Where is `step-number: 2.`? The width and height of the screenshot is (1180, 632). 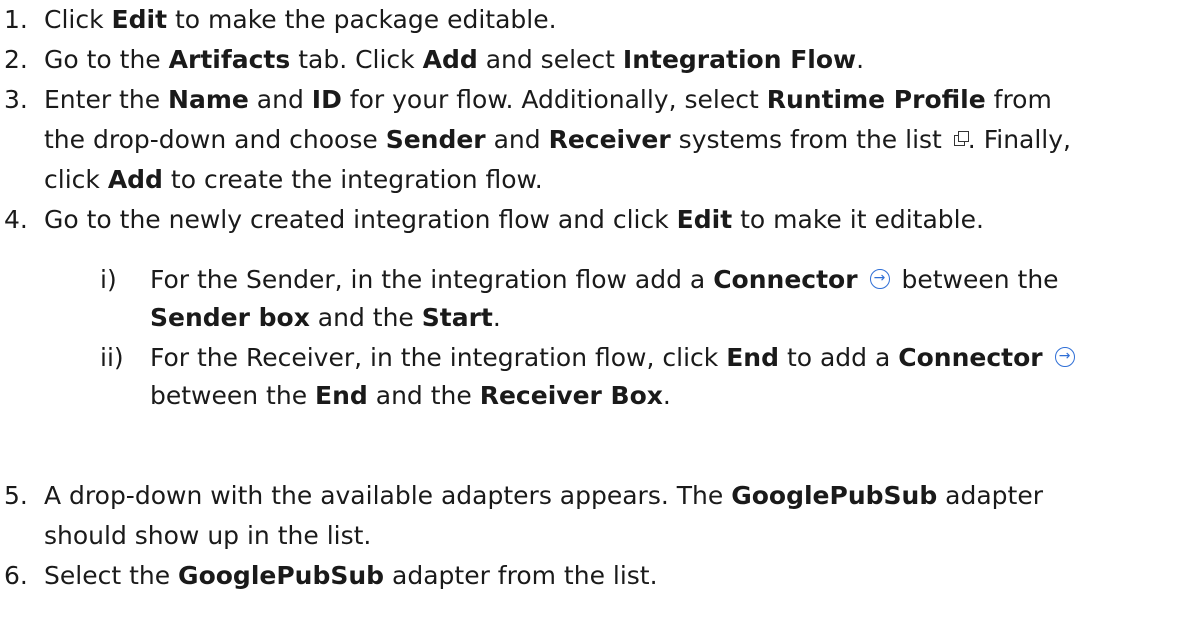
step-number: 2. is located at coordinates (16, 59).